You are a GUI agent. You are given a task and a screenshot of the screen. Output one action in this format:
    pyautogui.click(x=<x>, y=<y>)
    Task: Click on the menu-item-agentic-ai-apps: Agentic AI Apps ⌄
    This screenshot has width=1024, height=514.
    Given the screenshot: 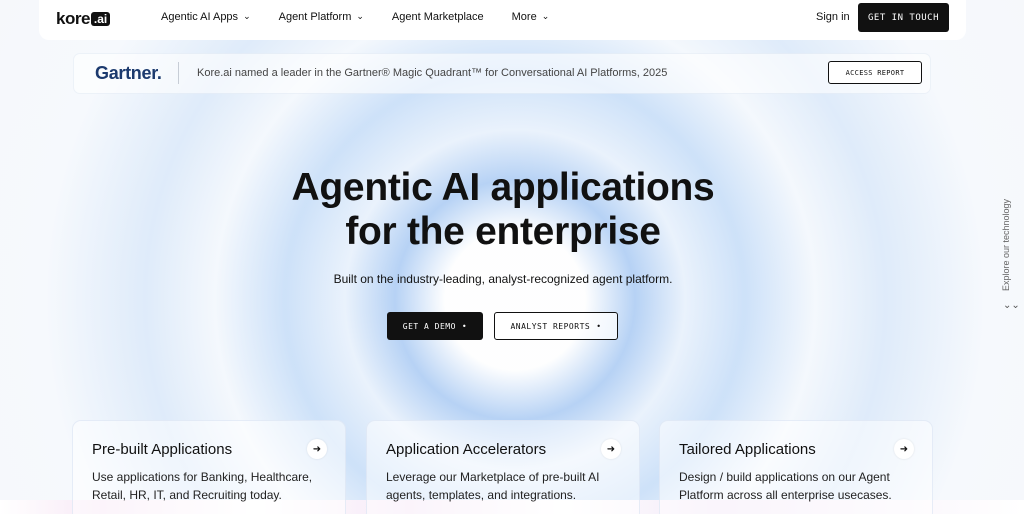 What is the action you would take?
    pyautogui.click(x=206, y=17)
    